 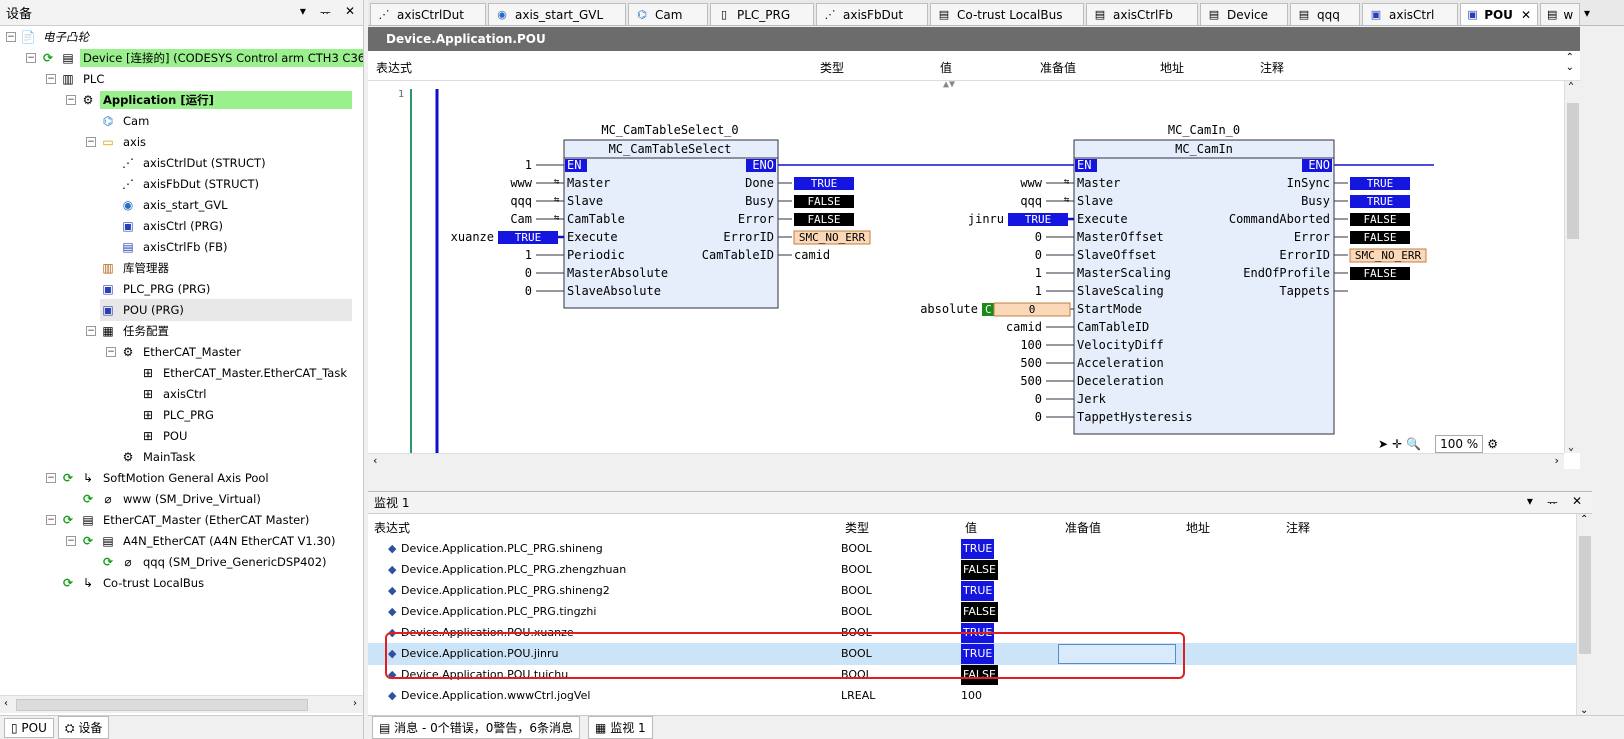 I want to click on tree-item: ◉ axis_start_GVL, so click(x=175, y=205).